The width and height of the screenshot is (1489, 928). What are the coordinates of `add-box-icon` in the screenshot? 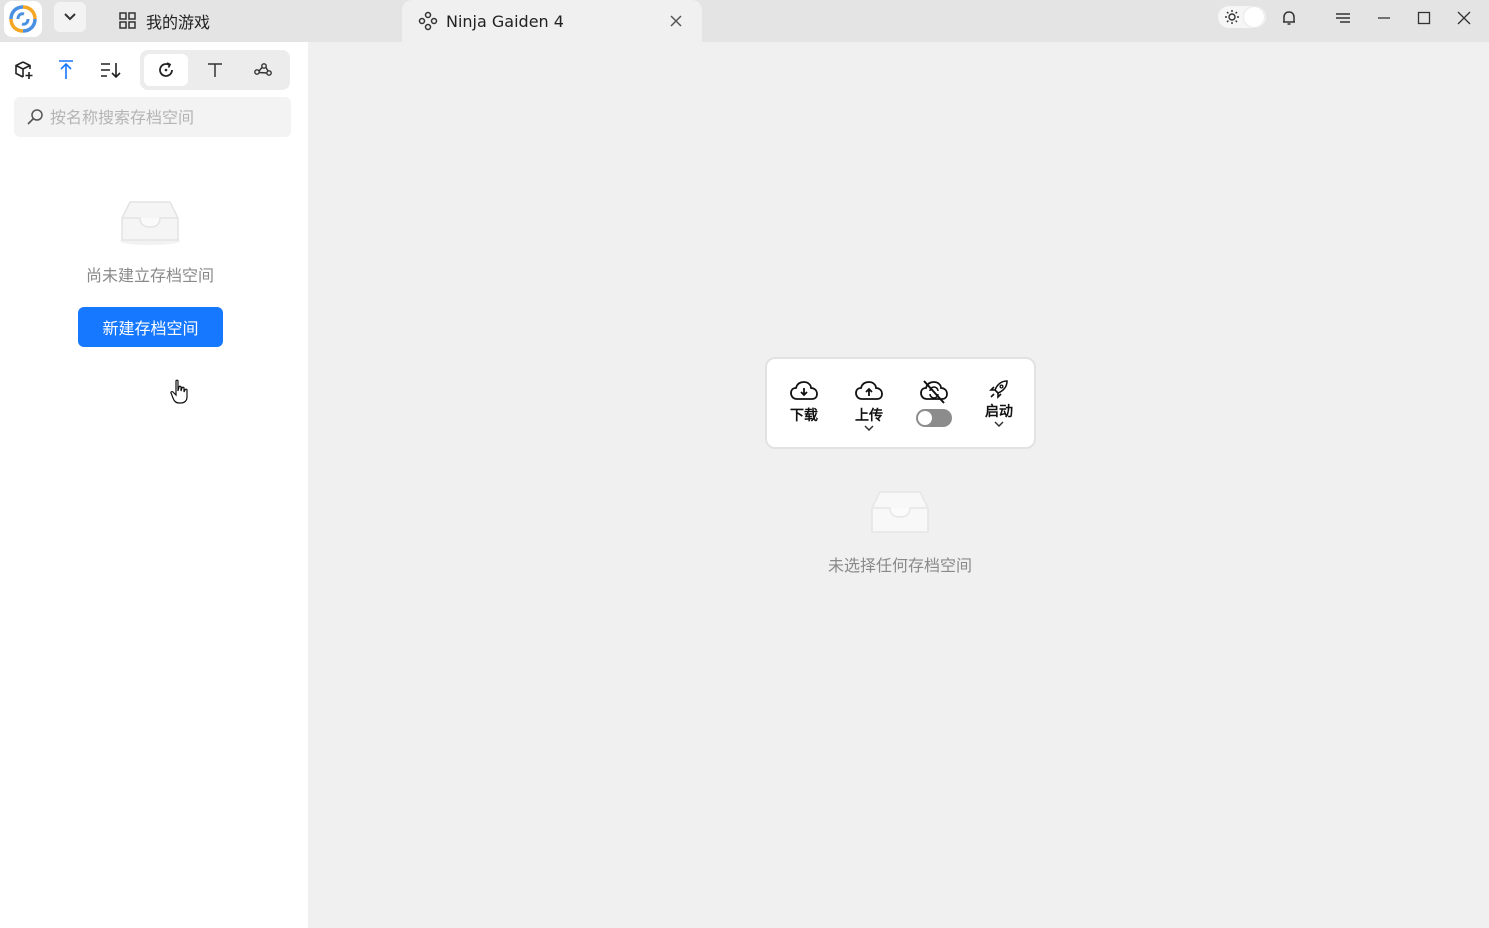 It's located at (24, 70).